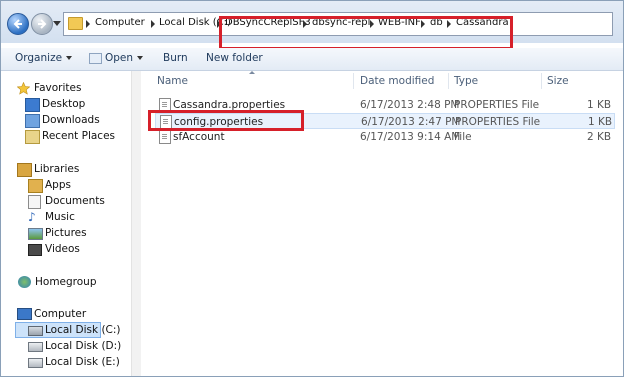 This screenshot has width=624, height=377. What do you see at coordinates (58, 330) in the screenshot?
I see `selected-nav-highlight` at bounding box center [58, 330].